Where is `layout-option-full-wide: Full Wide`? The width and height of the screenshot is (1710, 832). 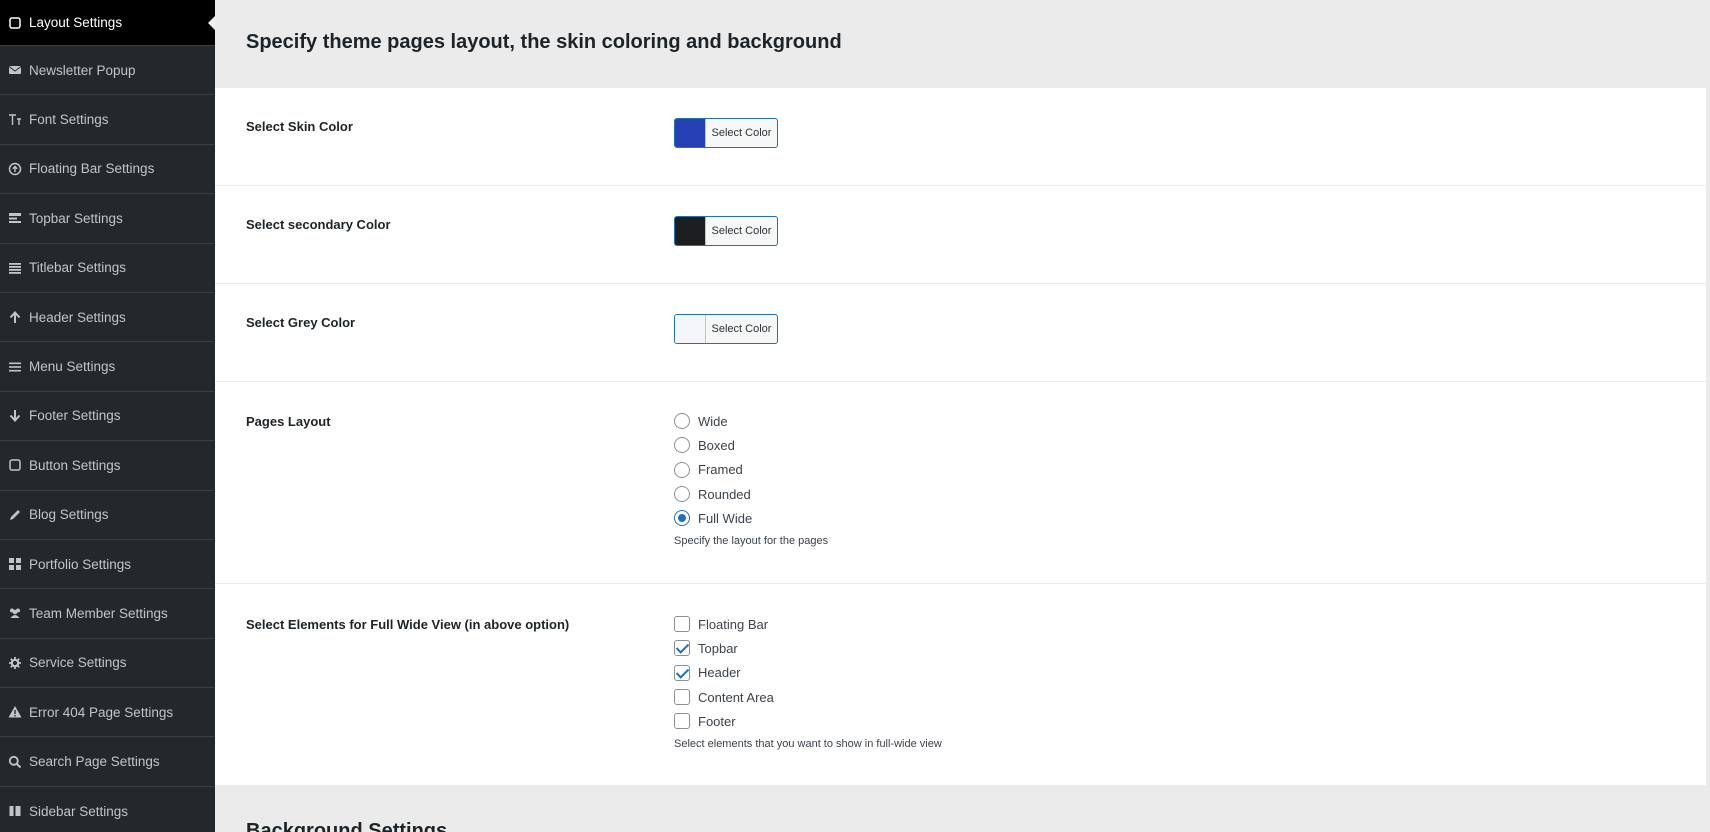
layout-option-full-wide: Full Wide is located at coordinates (751, 518).